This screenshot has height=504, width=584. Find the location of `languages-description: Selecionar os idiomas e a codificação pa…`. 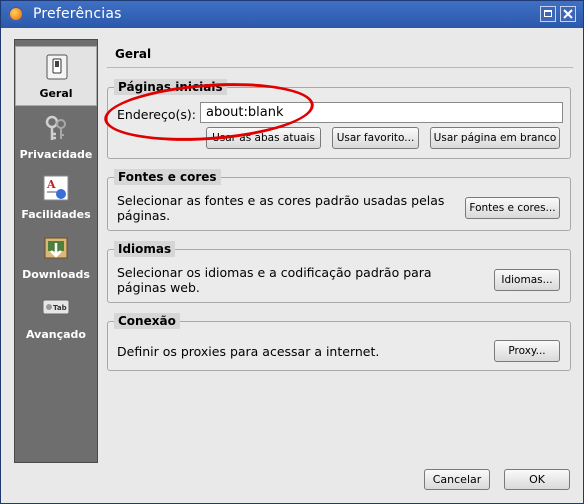

languages-description: Selecionar os idiomas e a codificação pa… is located at coordinates (274, 280).